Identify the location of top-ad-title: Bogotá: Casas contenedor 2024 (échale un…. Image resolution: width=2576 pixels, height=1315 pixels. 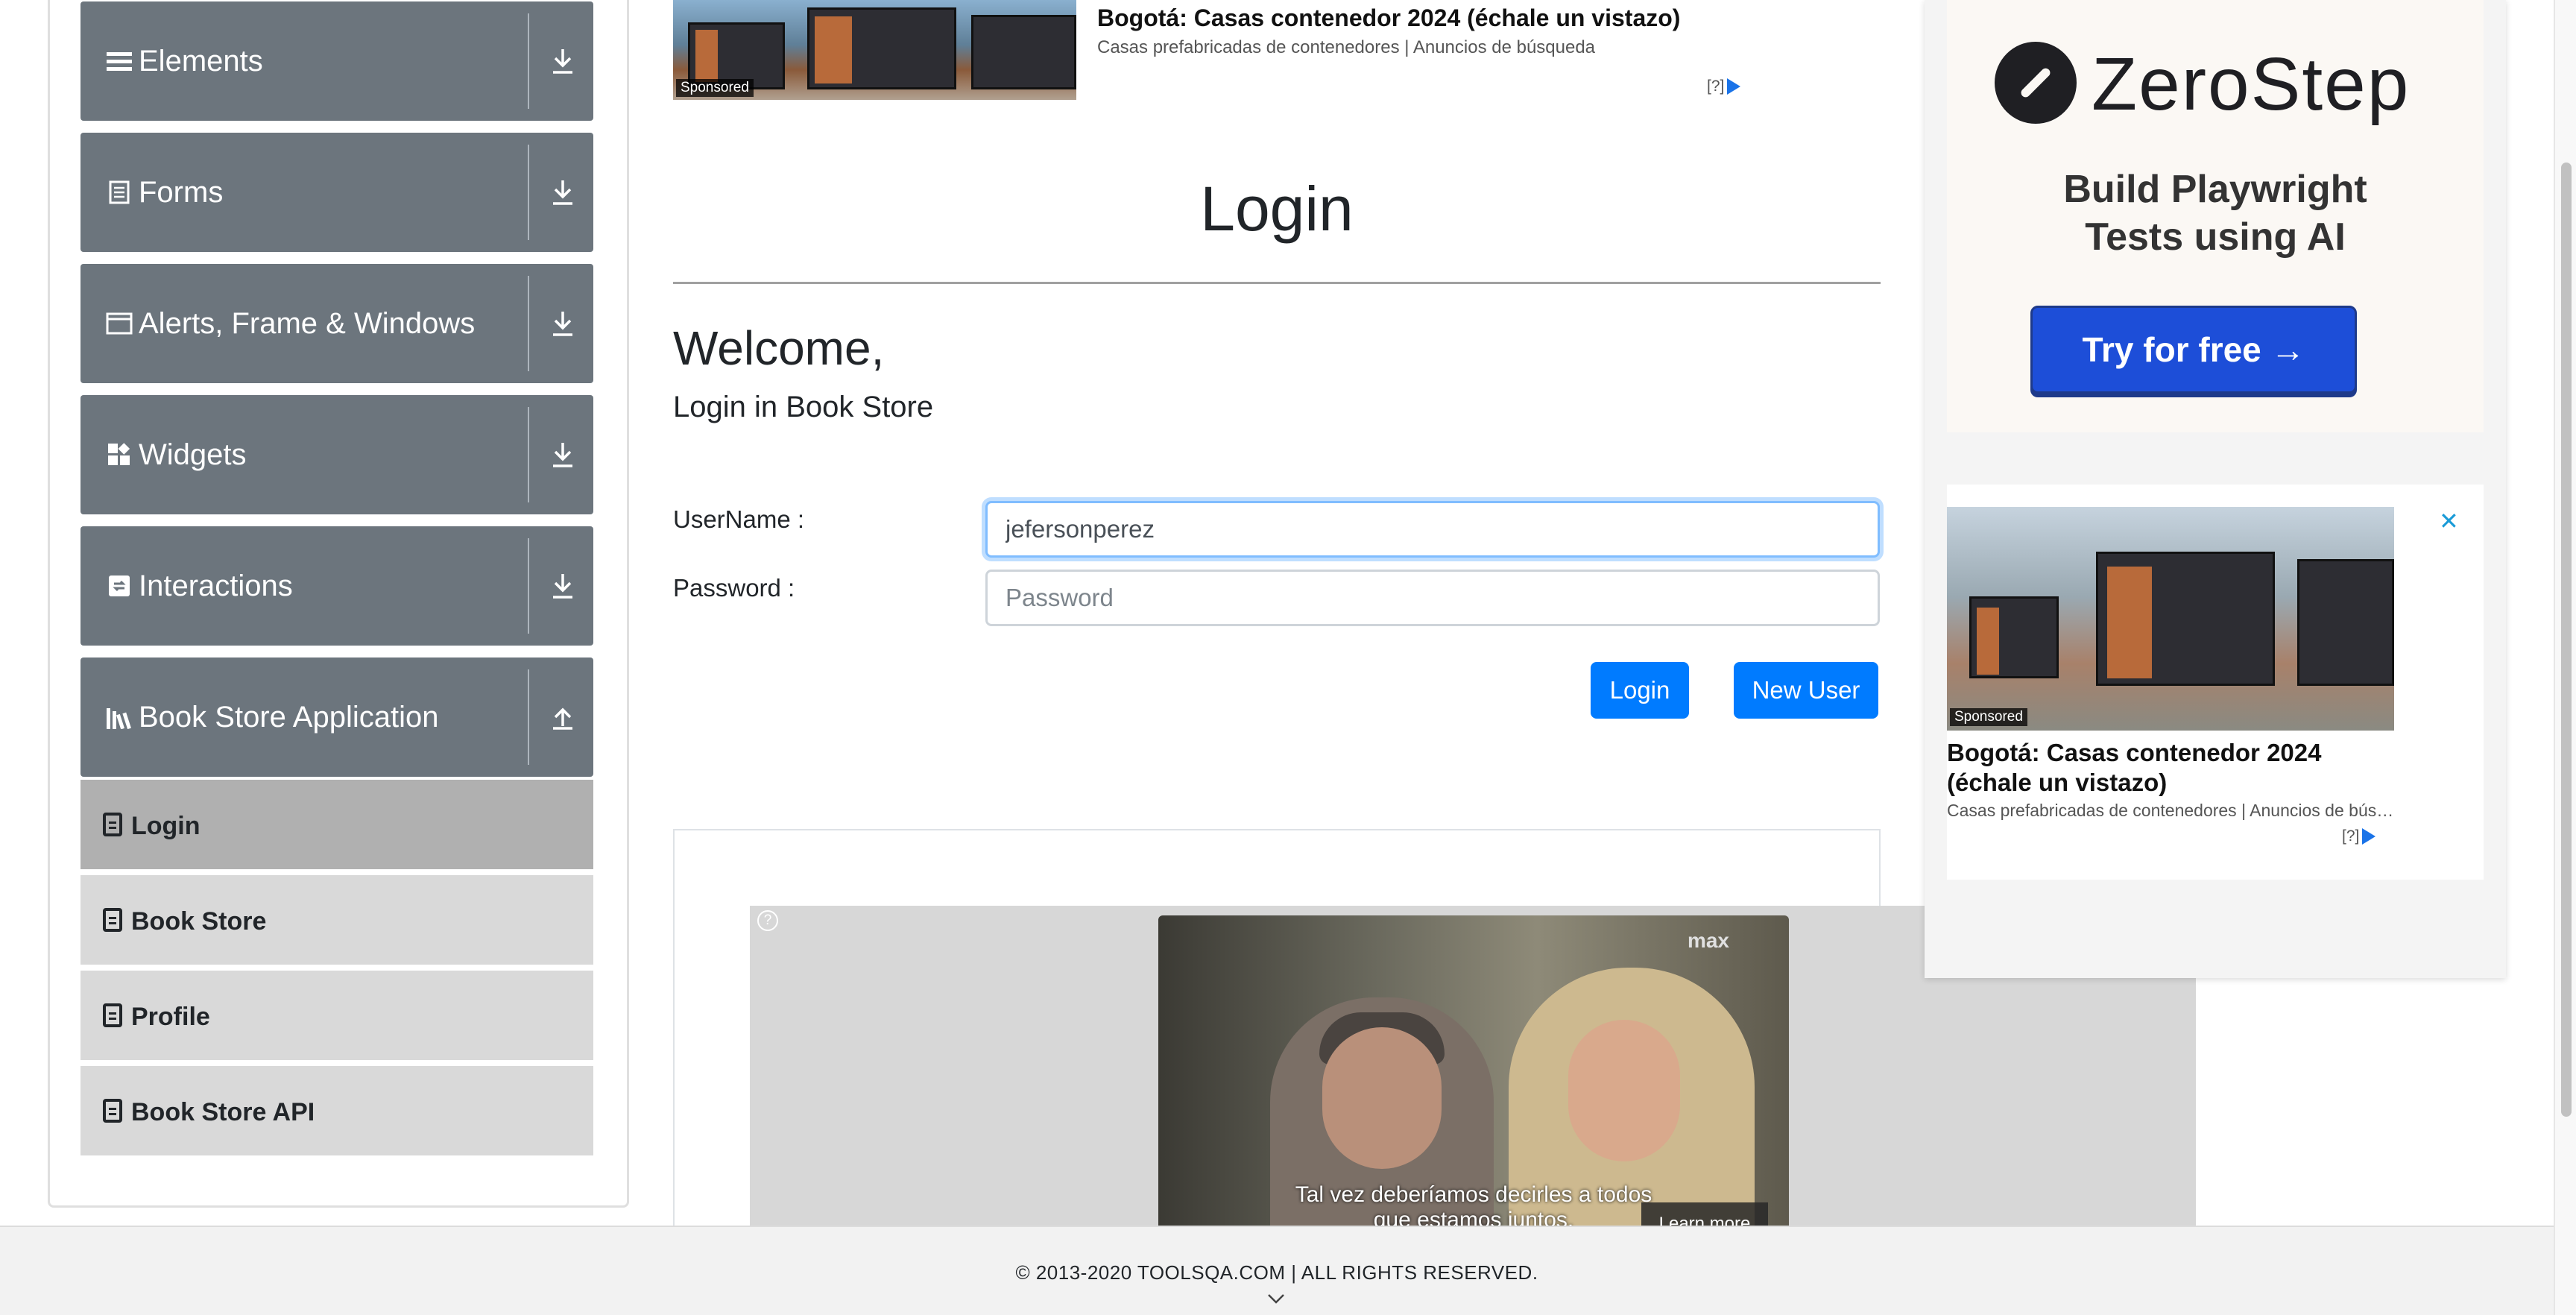
(1388, 18).